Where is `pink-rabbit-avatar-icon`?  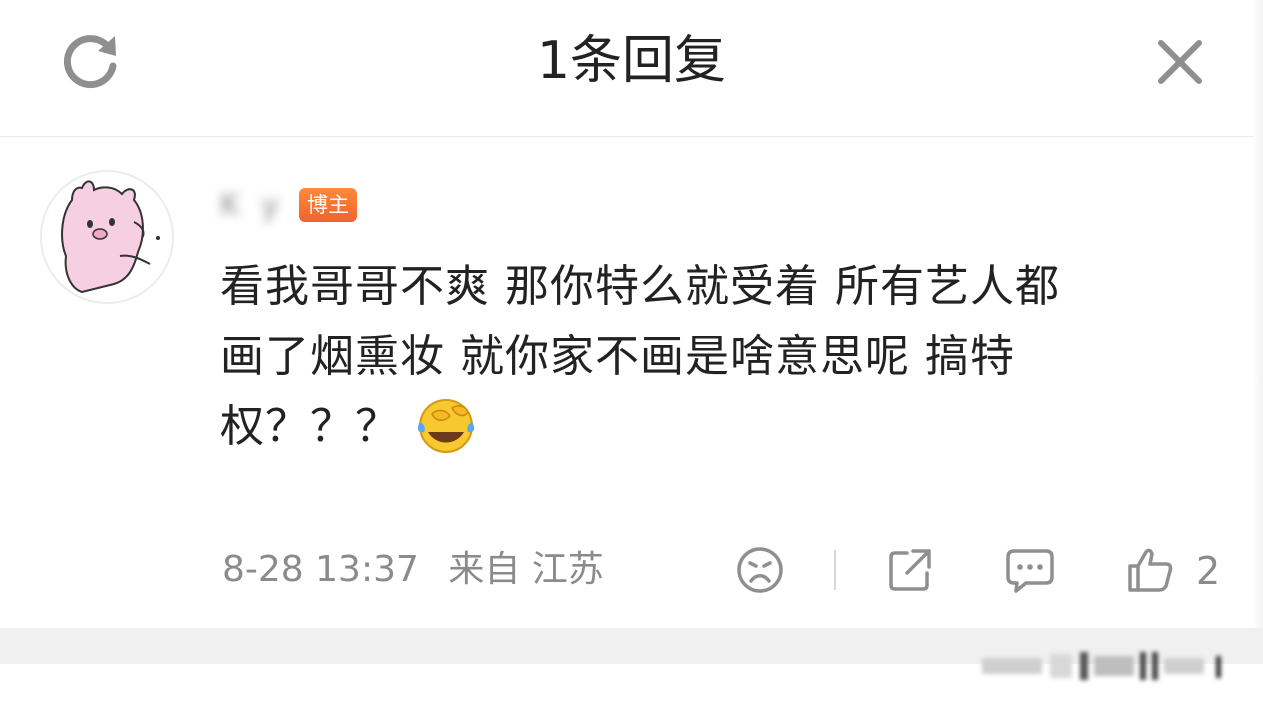 pink-rabbit-avatar-icon is located at coordinates (110, 237).